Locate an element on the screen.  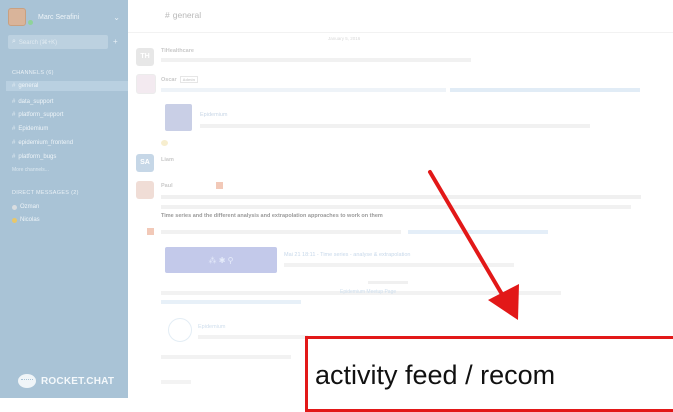
annotation-label: activity feed / recom is located at coordinates (435, 375).